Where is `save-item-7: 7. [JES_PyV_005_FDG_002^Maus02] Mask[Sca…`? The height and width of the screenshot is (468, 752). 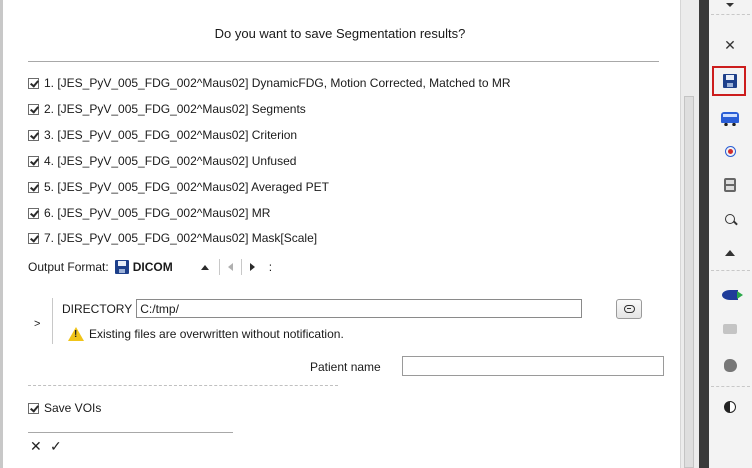 save-item-7: 7. [JES_PyV_005_FDG_002^Maus02] Mask[Sca… is located at coordinates (172, 238).